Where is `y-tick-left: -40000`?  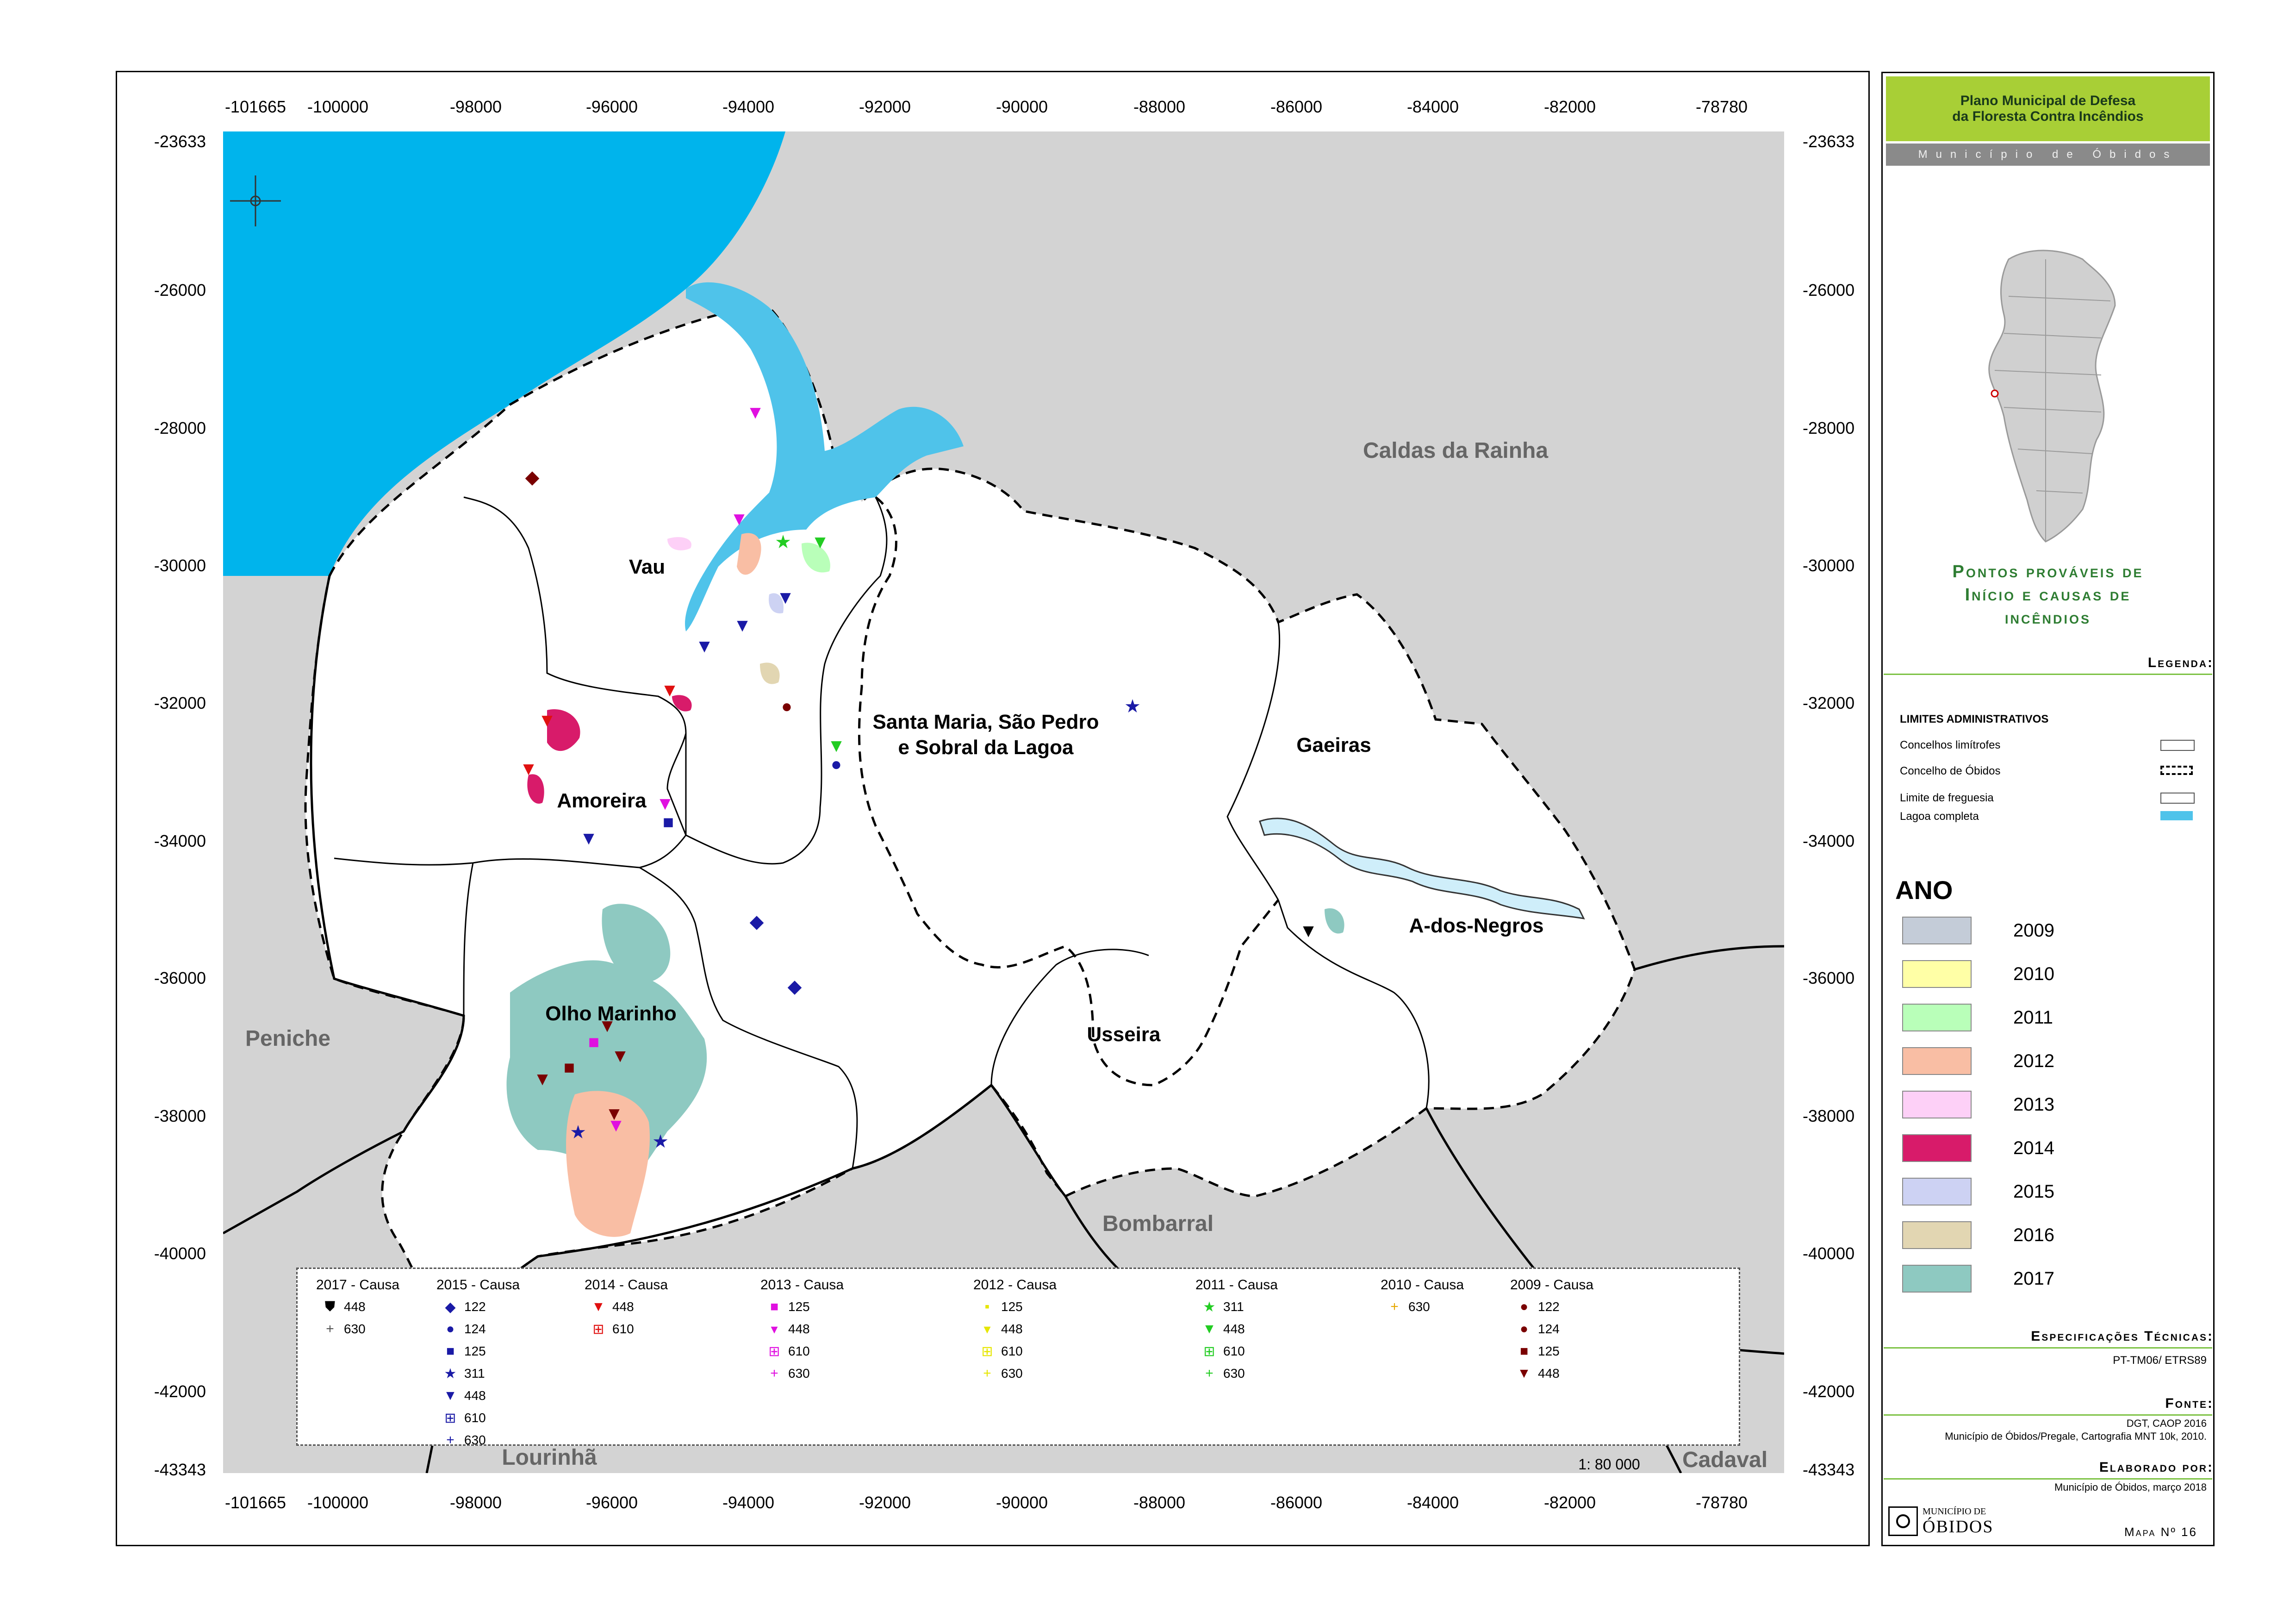 y-tick-left: -40000 is located at coordinates (180, 1253).